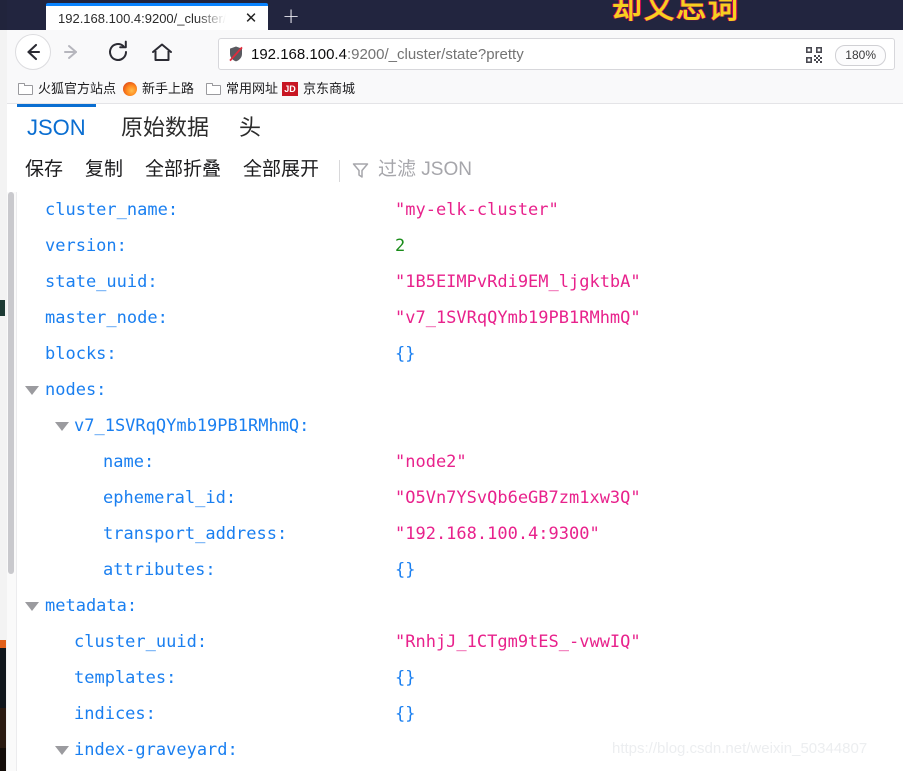  What do you see at coordinates (195, 534) in the screenshot?
I see `json-key: transport_address:` at bounding box center [195, 534].